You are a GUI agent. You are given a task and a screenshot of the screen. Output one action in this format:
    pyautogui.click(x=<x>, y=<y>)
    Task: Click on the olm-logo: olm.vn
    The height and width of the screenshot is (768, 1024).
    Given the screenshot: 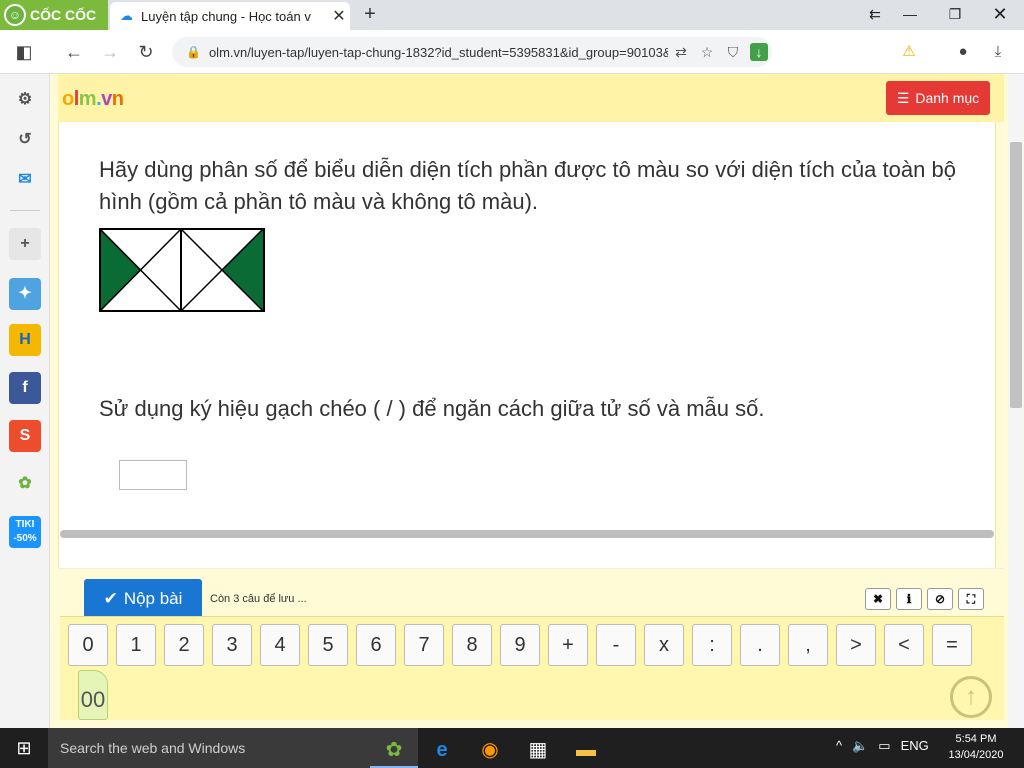 What is the action you would take?
    pyautogui.click(x=93, y=99)
    